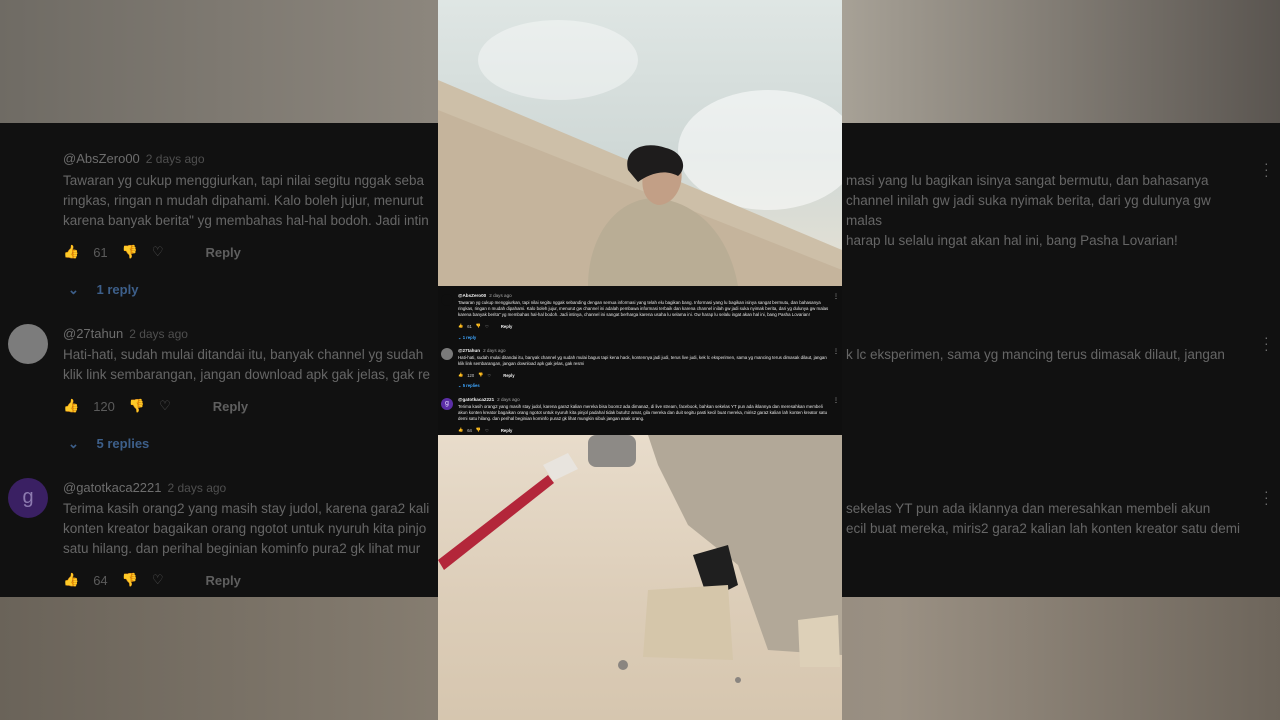  I want to click on view-replies-button: ⌄ 1 reply, so click(467, 337).